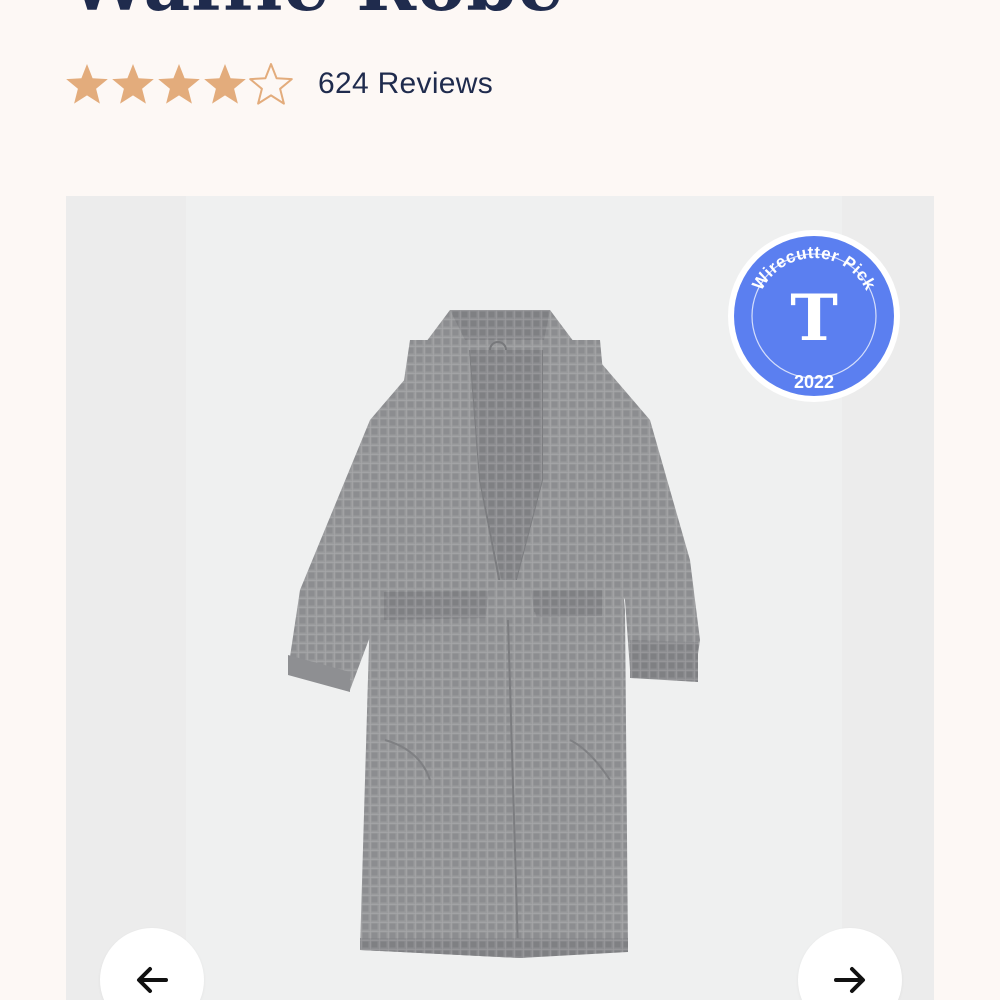 This screenshot has width=1000, height=1000. I want to click on wirecutter-pick-badge: Wirecutter Pick T 2022, so click(814, 316).